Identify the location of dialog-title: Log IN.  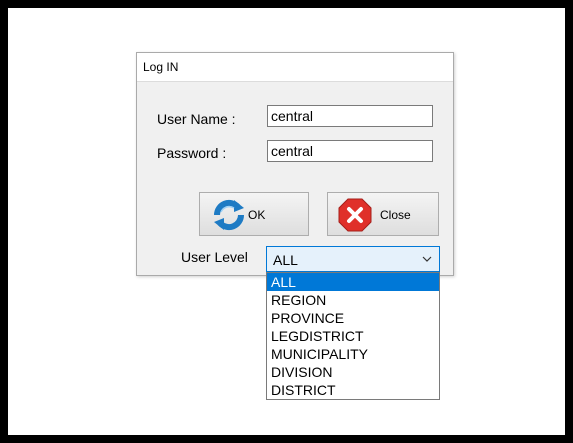
(161, 67).